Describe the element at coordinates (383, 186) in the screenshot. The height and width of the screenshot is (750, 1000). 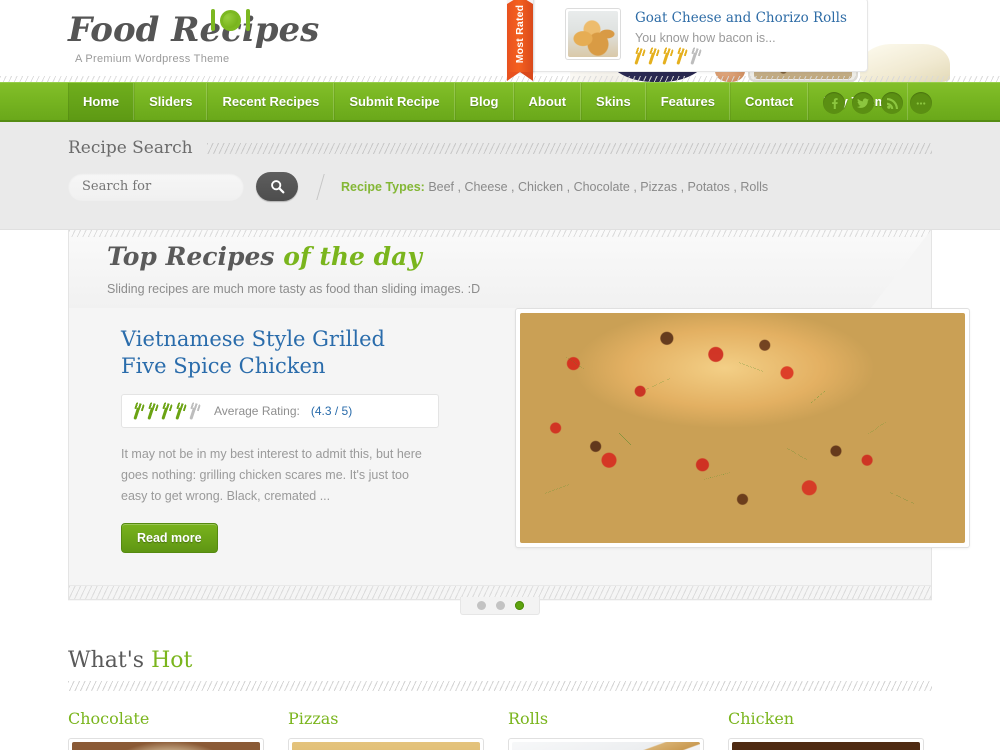
I see `recipe-types-label: Recipe Types:` at that location.